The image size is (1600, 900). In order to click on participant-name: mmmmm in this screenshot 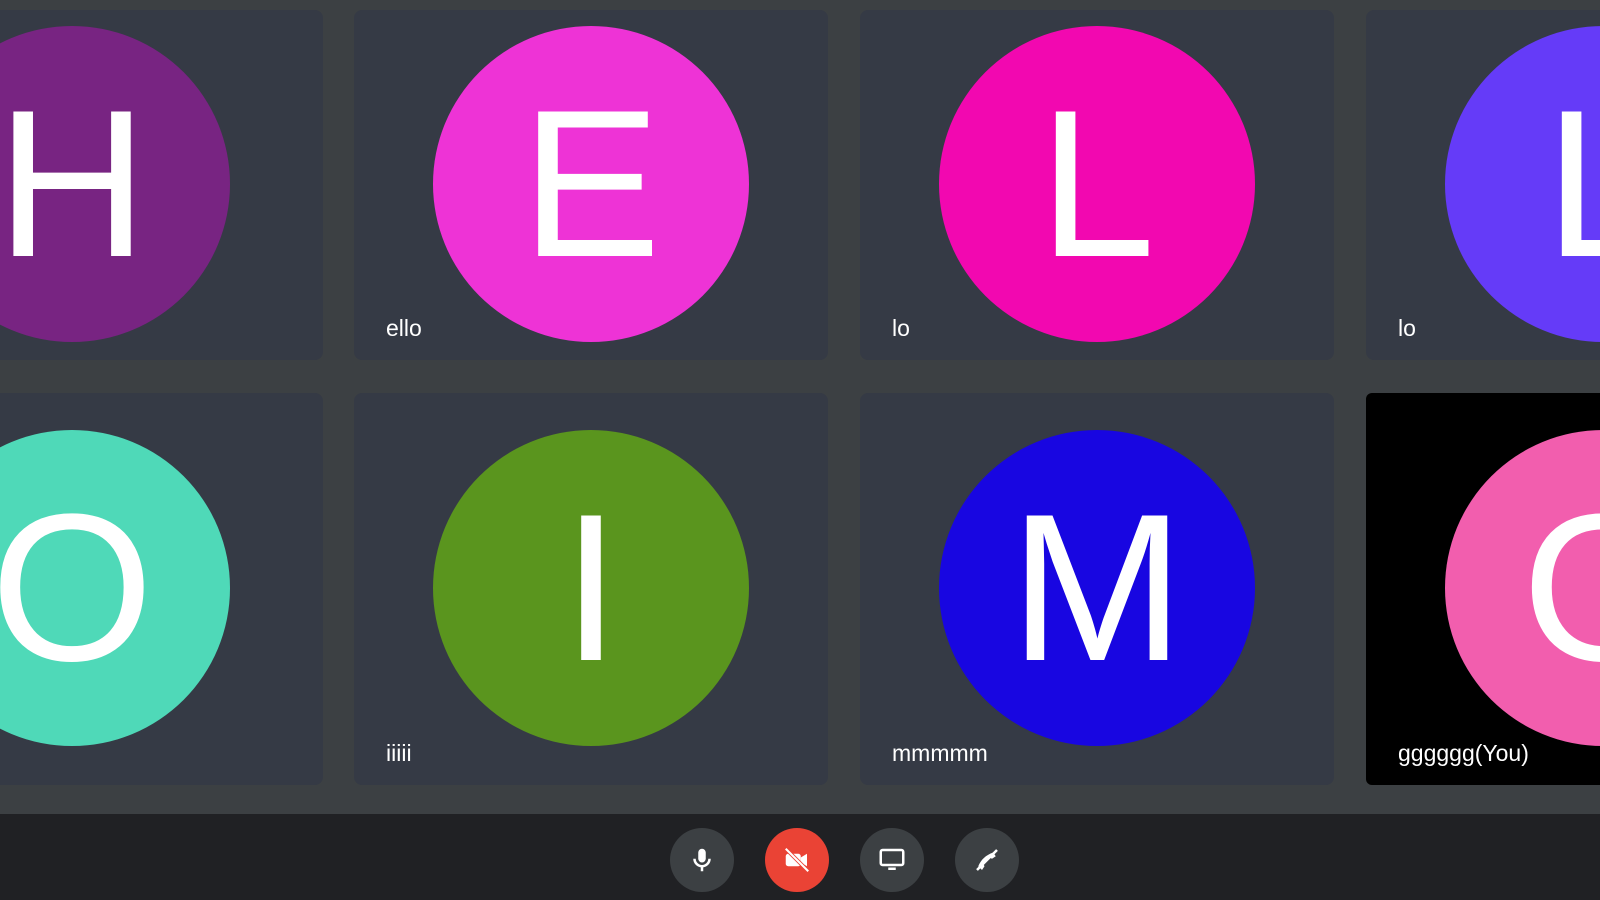, I will do `click(940, 753)`.